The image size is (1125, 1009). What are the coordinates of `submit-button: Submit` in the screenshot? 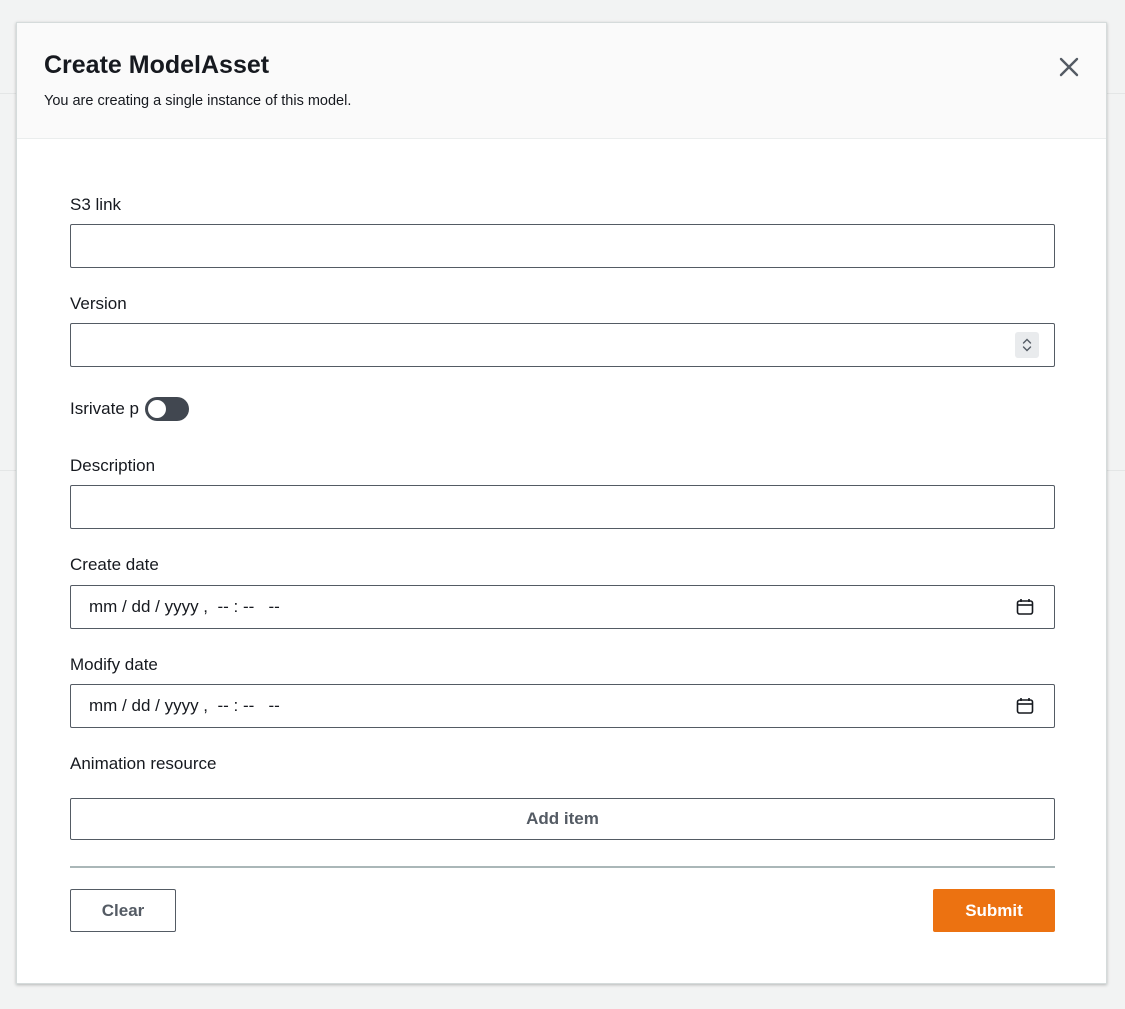 It's located at (994, 910).